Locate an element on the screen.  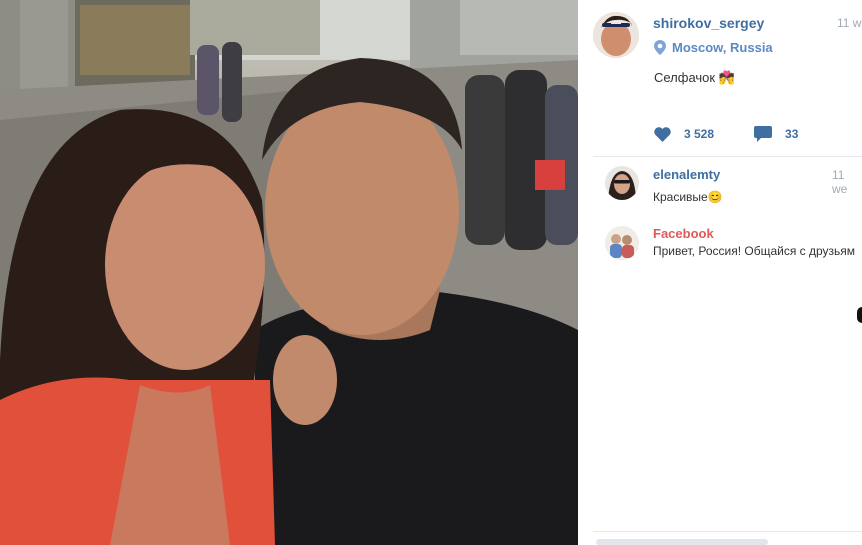
location-pin-icon is located at coordinates (660, 47).